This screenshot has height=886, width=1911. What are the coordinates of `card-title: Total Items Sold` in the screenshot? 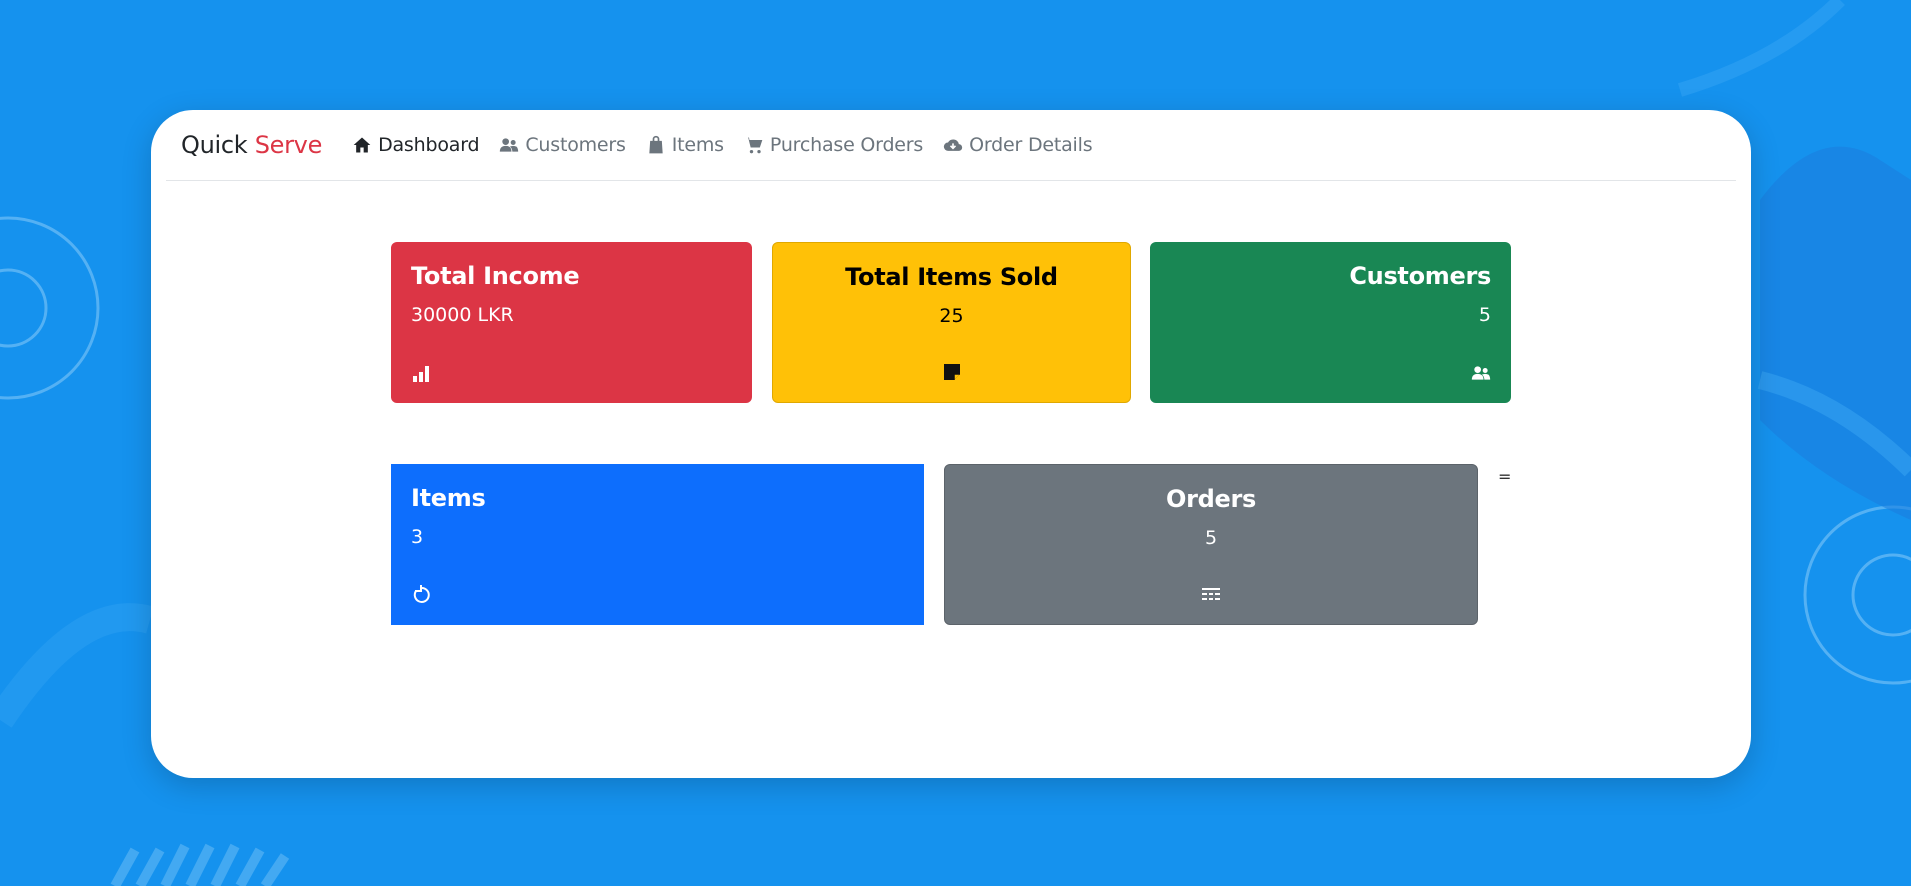 It's located at (951, 277).